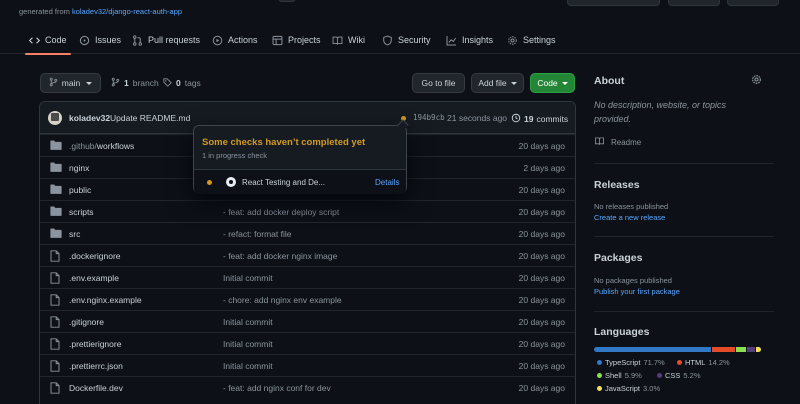 The height and width of the screenshot is (404, 800). I want to click on language-name: HTML, so click(695, 362).